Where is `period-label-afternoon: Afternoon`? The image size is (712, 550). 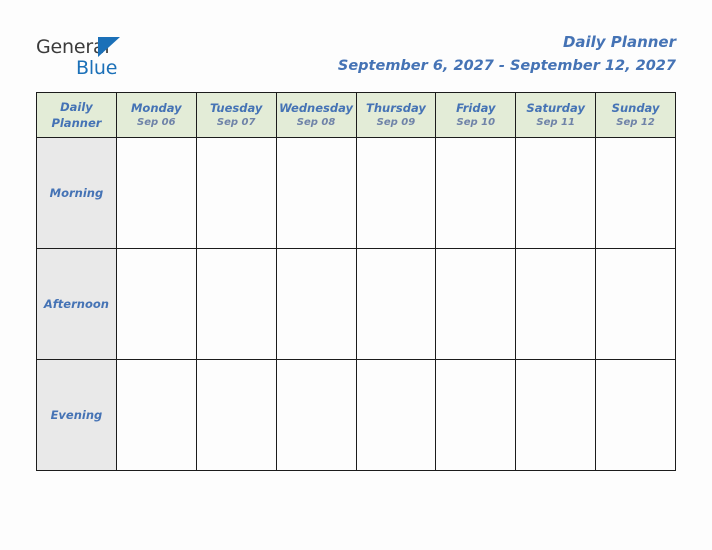 period-label-afternoon: Afternoon is located at coordinates (76, 304).